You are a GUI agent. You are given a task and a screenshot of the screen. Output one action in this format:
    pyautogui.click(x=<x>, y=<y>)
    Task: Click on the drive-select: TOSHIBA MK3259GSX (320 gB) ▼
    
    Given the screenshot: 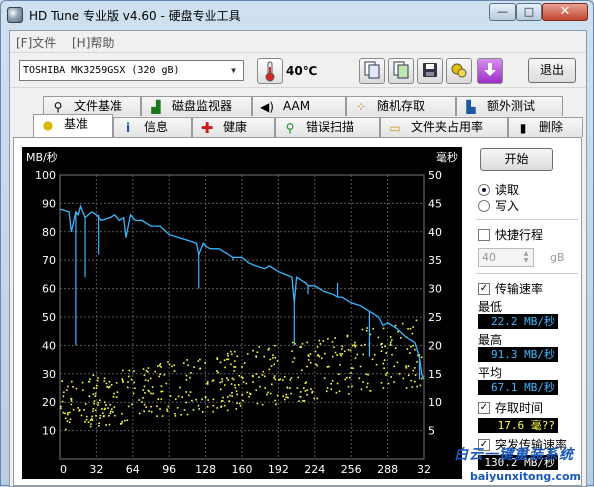 What is the action you would take?
    pyautogui.click(x=131, y=70)
    